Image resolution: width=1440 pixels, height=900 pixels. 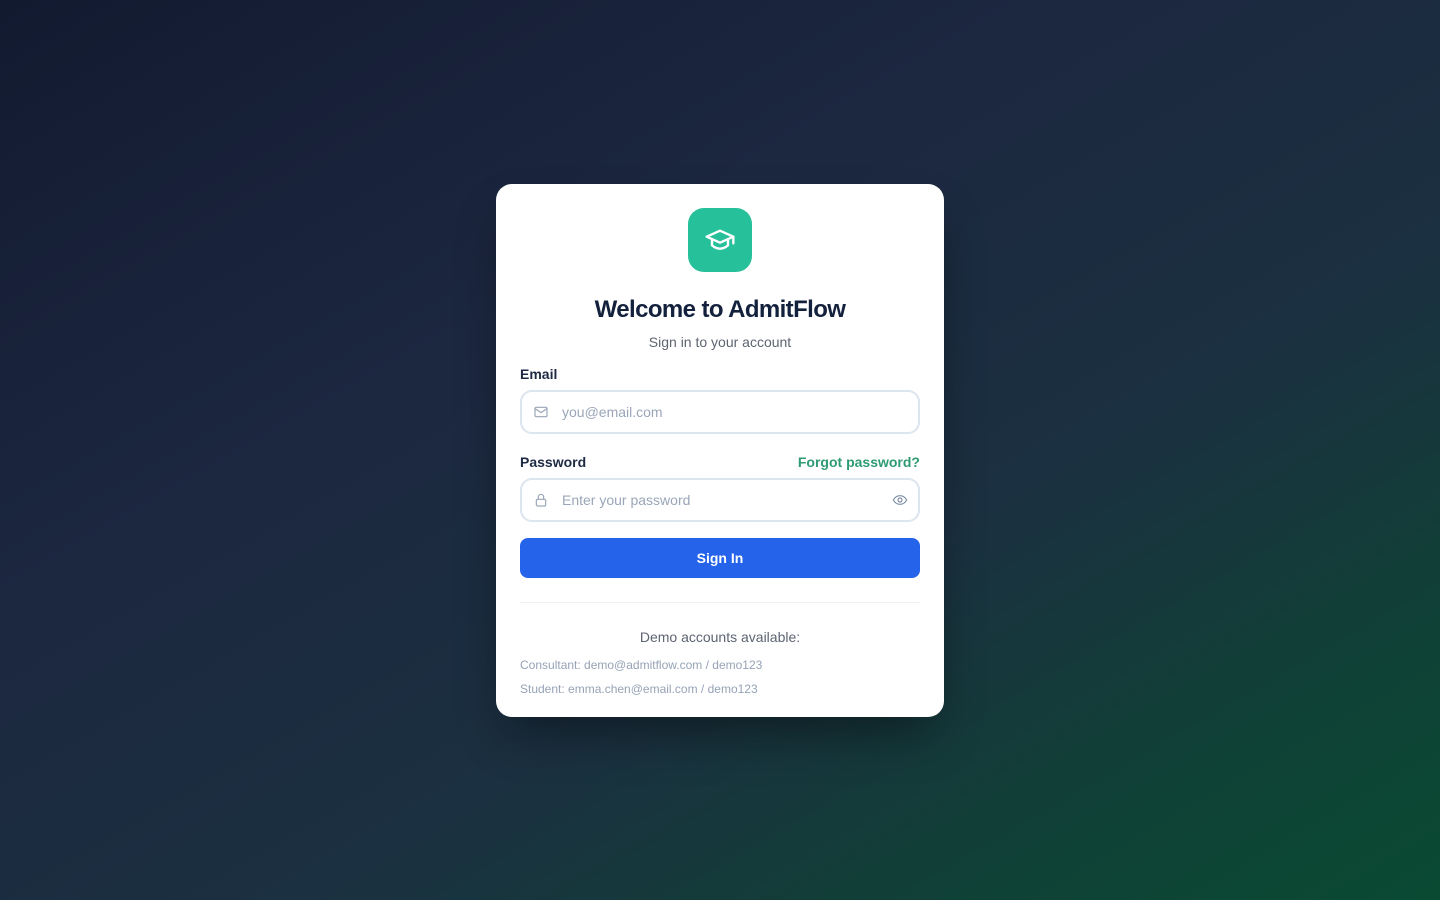 I want to click on password-input, so click(x=720, y=500).